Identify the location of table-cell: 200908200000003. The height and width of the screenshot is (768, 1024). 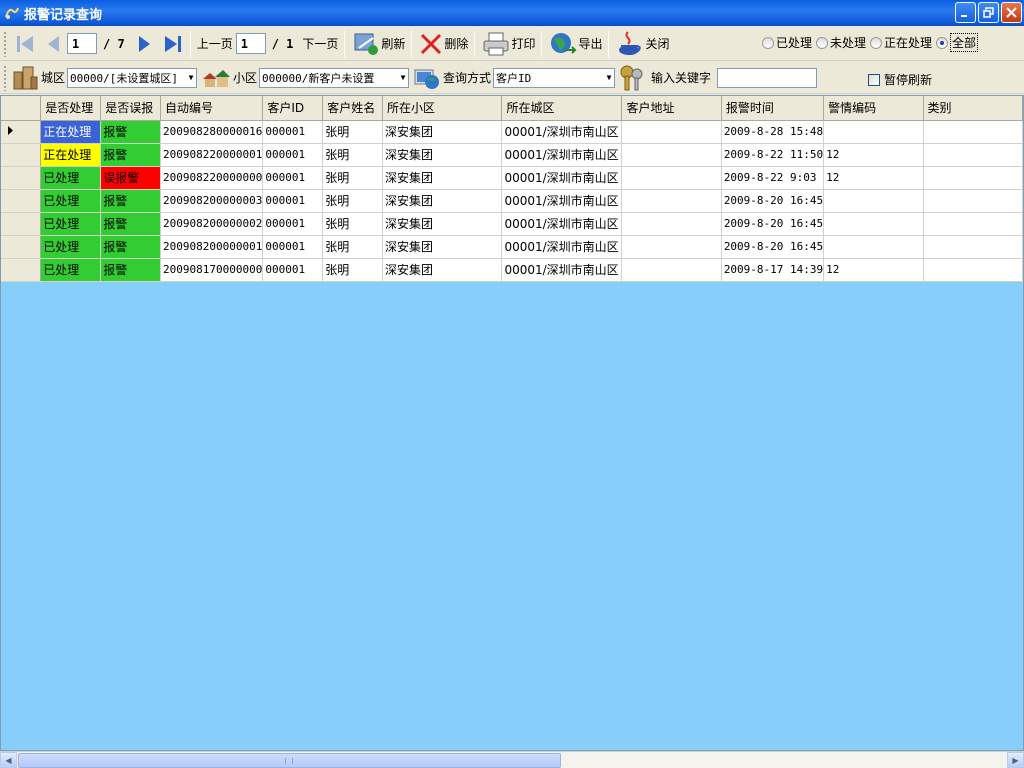
(212, 201).